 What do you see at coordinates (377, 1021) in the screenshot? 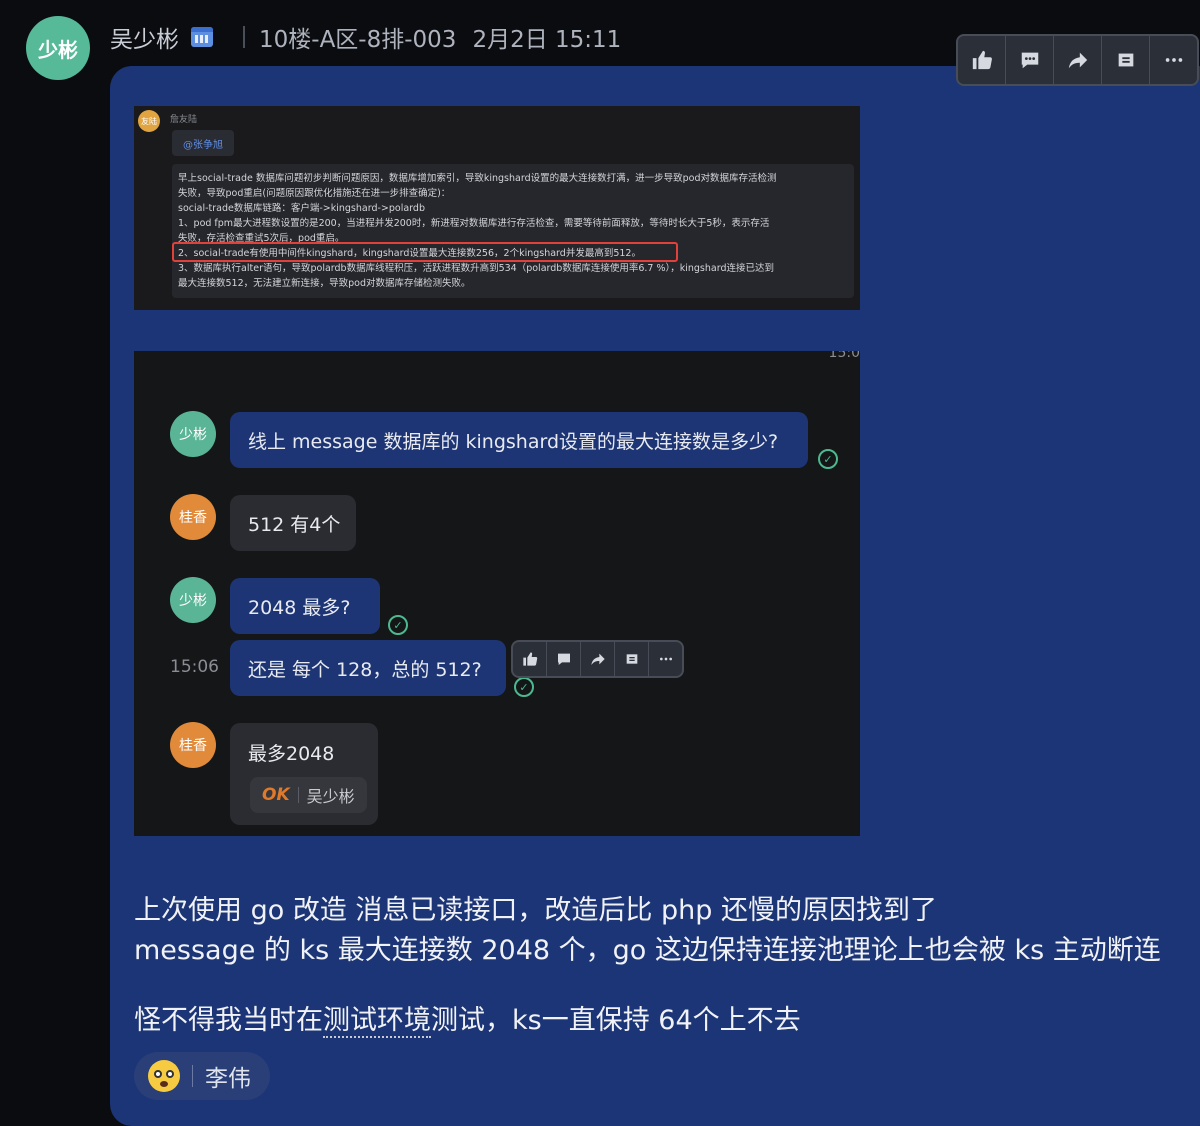
I see `doc-link: 测试环境` at bounding box center [377, 1021].